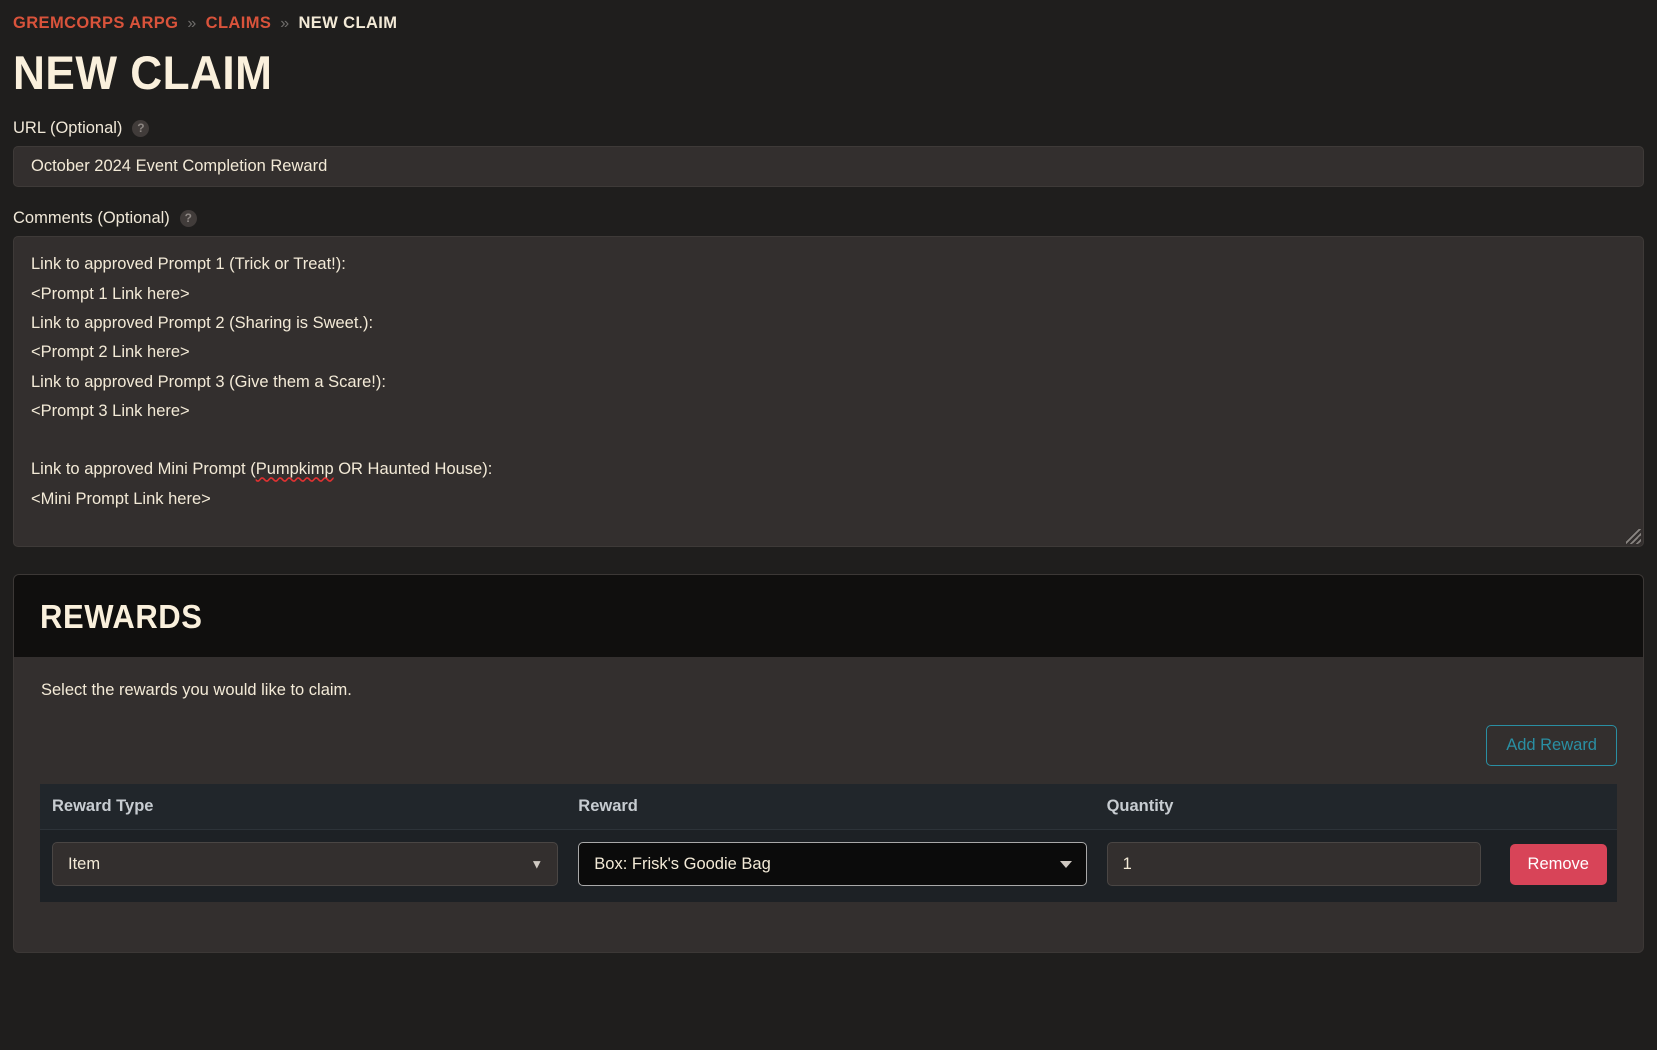  I want to click on cell-reward-type: Item ▼, so click(304, 866).